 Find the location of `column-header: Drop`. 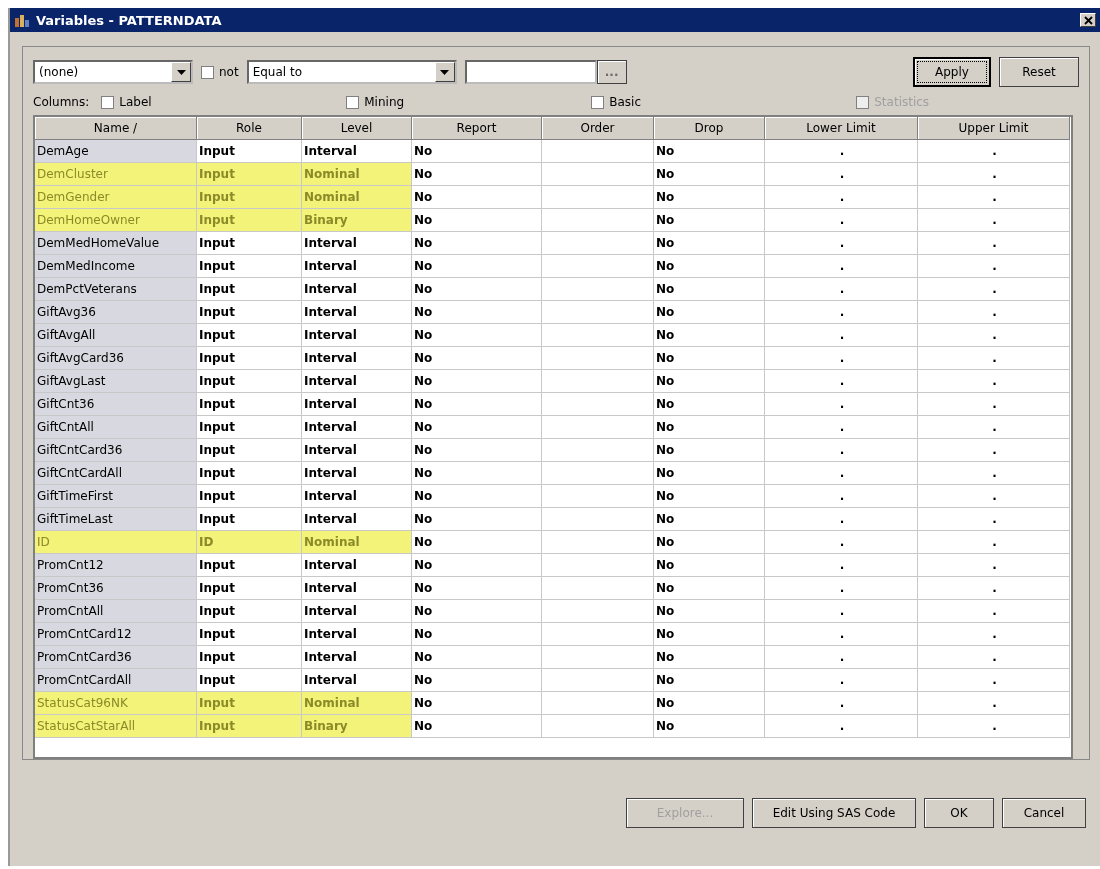

column-header: Drop is located at coordinates (709, 128).